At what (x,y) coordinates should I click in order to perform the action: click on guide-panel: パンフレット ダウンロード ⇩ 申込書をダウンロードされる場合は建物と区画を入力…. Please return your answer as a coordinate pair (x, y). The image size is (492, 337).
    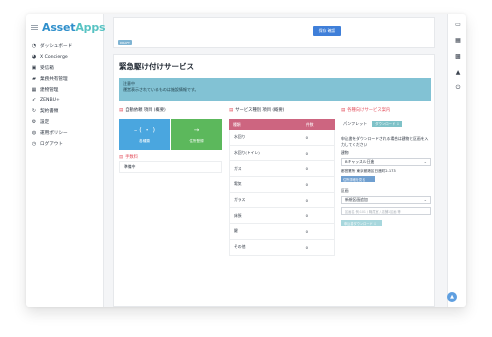
    Looking at the image, I should click on (386, 172).